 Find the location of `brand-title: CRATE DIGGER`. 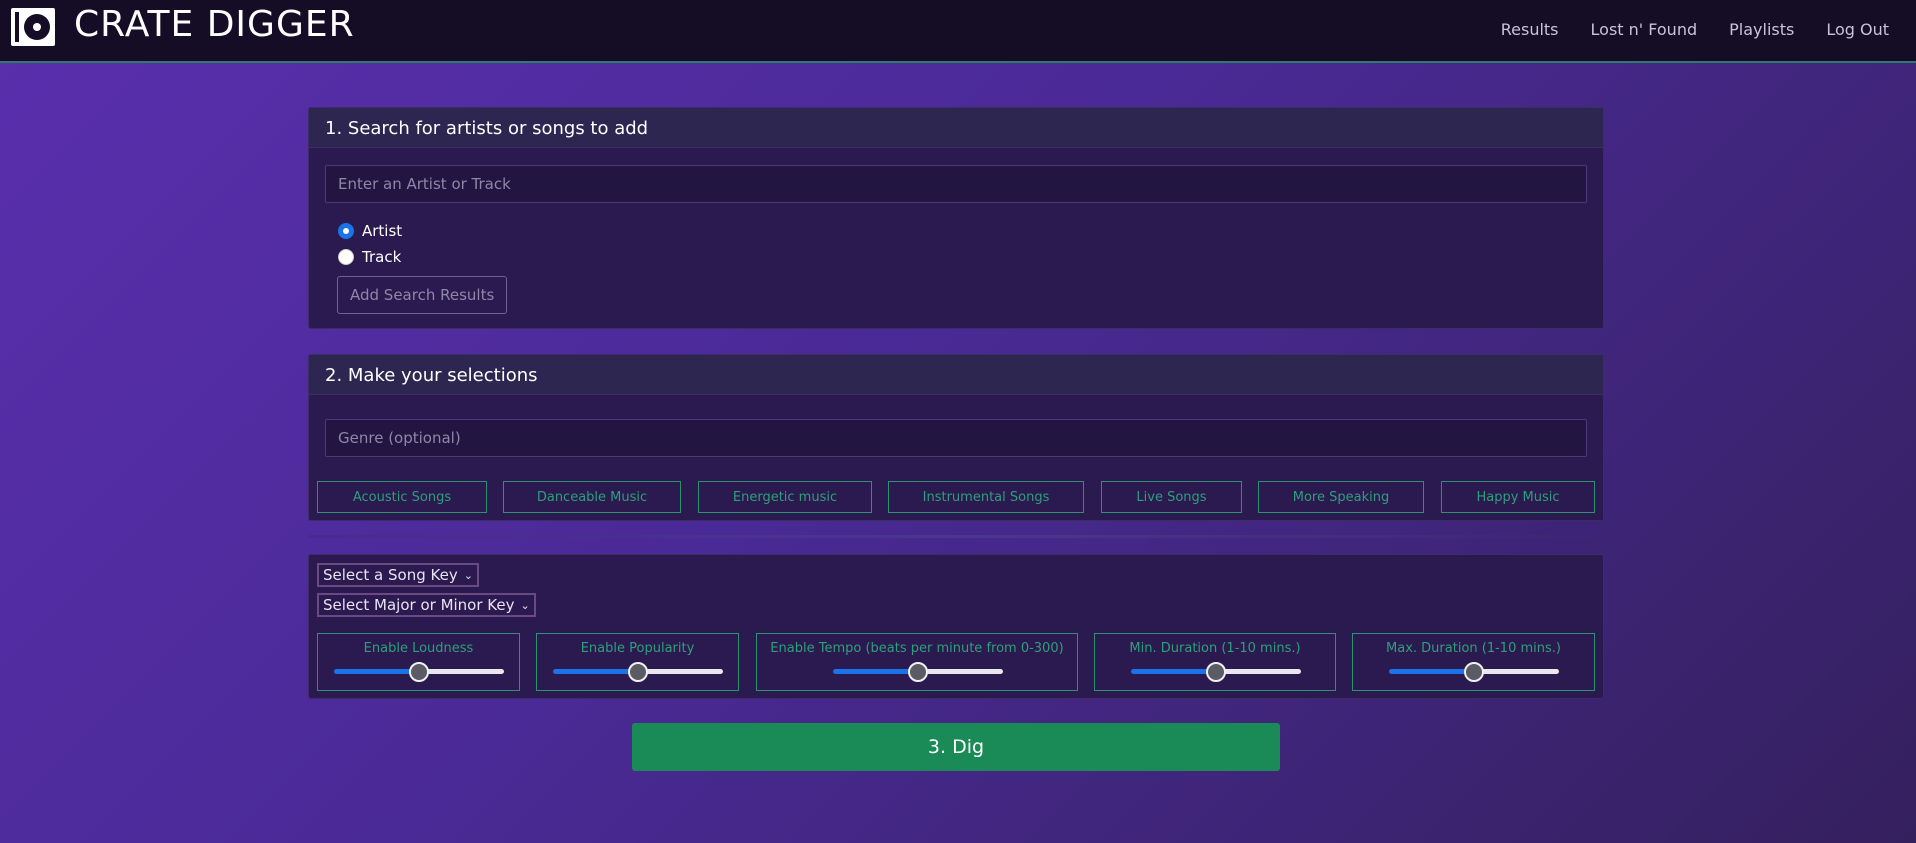

brand-title: CRATE DIGGER is located at coordinates (214, 24).